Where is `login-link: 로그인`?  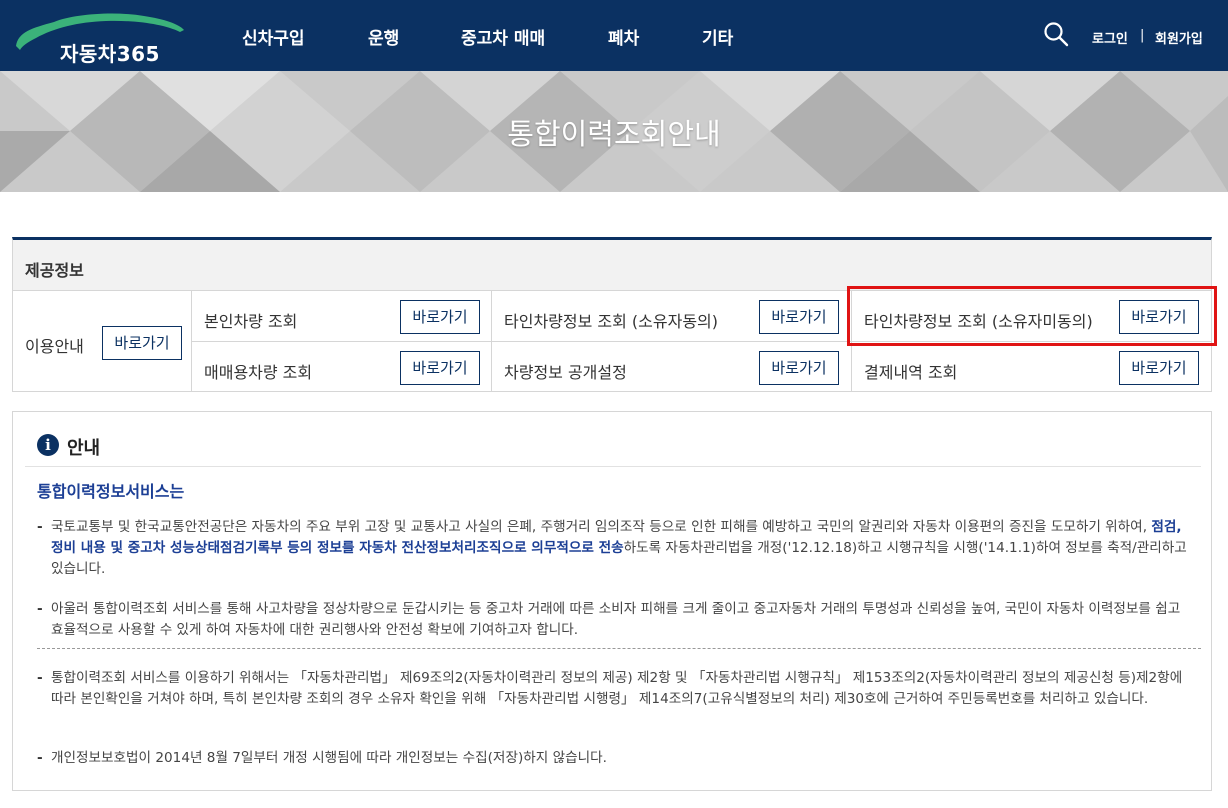 login-link: 로그인 is located at coordinates (1110, 37).